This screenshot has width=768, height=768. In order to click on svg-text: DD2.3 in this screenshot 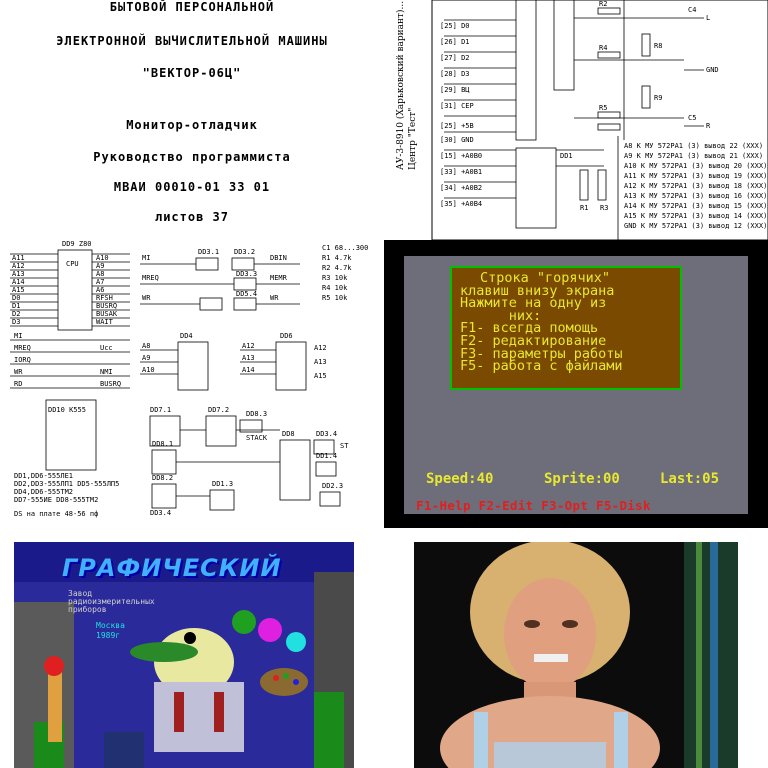, I will do `click(332, 486)`.